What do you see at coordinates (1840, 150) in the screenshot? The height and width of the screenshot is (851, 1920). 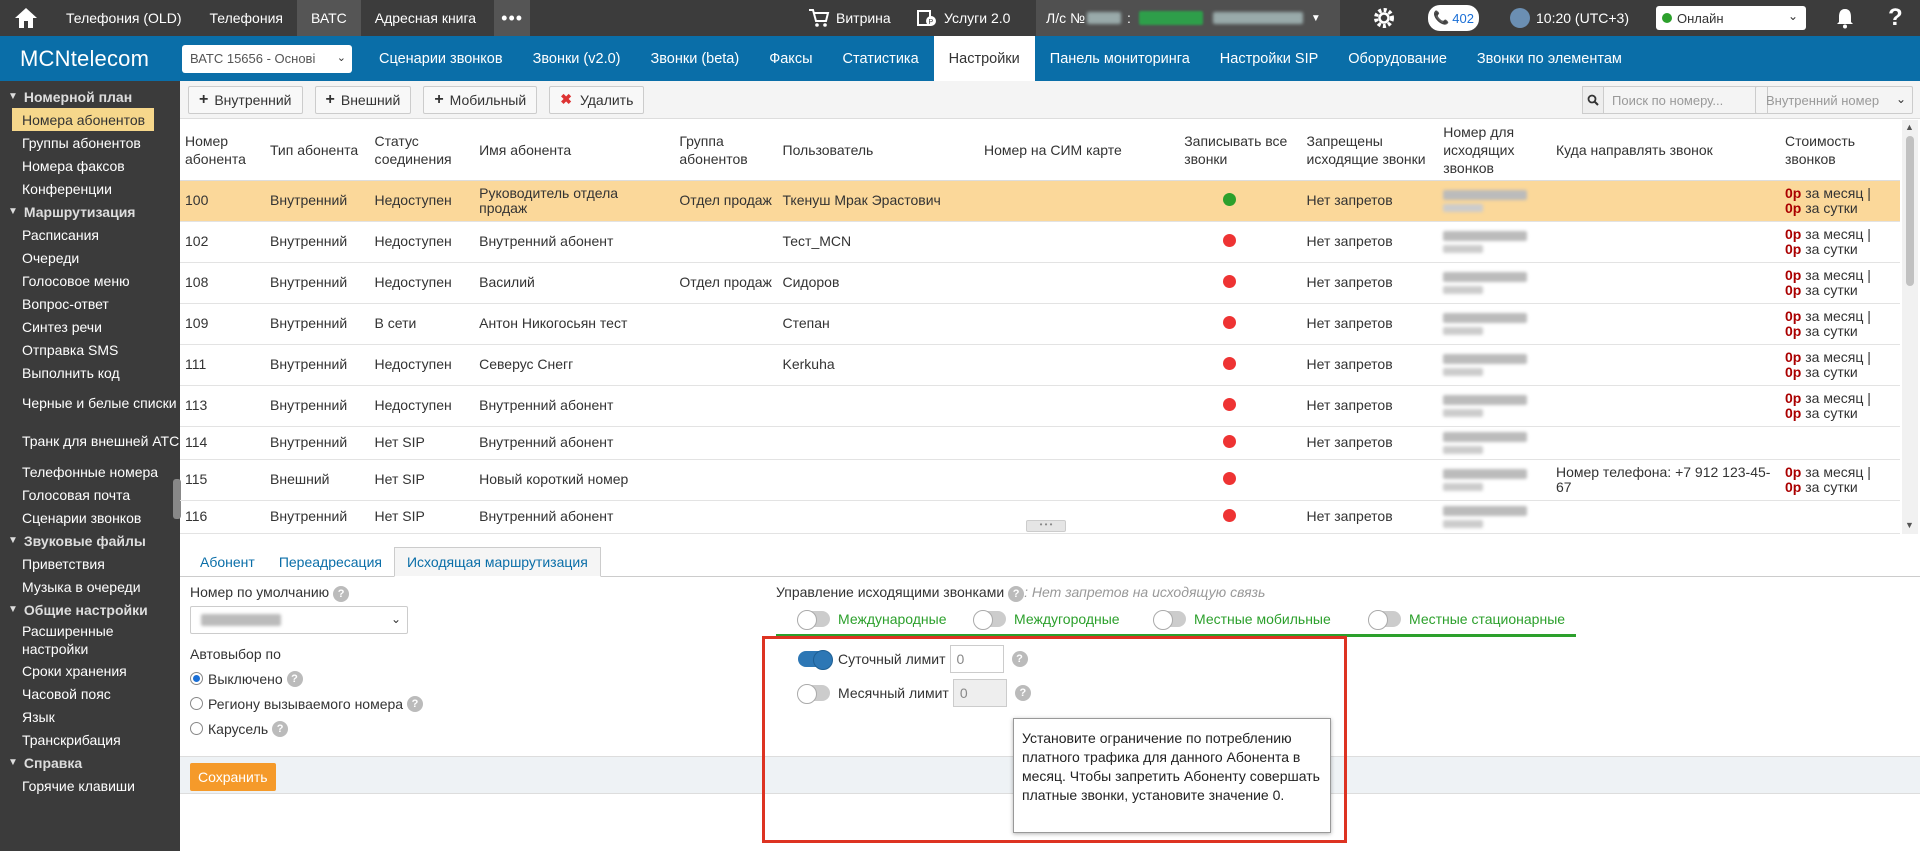 I see `column-header: Стоимость звонков` at bounding box center [1840, 150].